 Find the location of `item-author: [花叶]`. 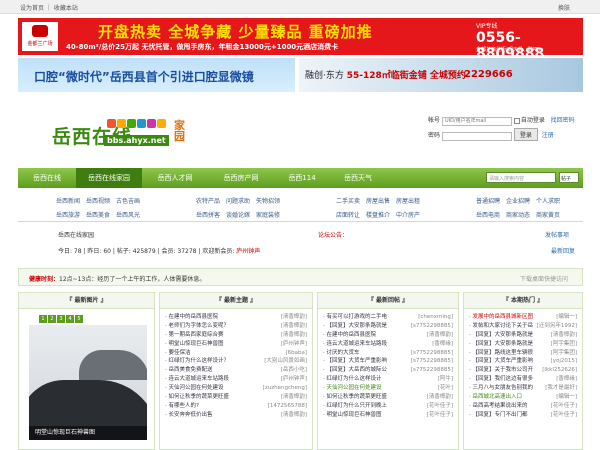

item-author: [花叶] is located at coordinates (444, 389).